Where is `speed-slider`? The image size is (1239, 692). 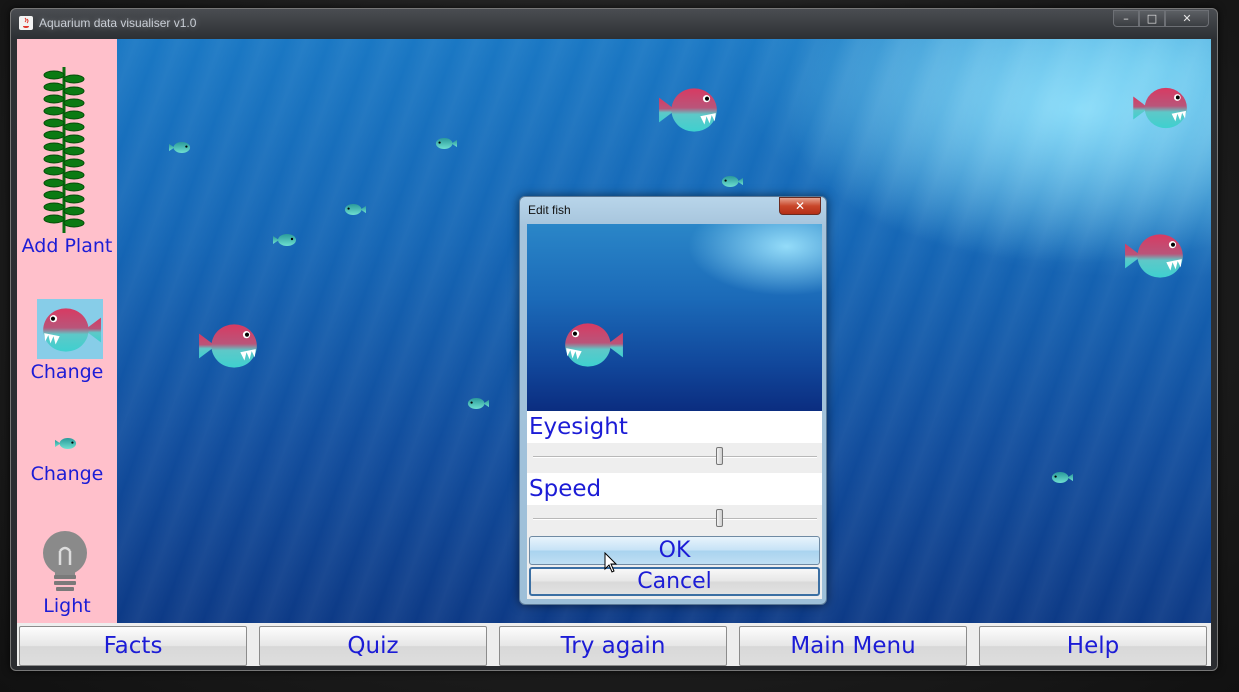
speed-slider is located at coordinates (675, 518).